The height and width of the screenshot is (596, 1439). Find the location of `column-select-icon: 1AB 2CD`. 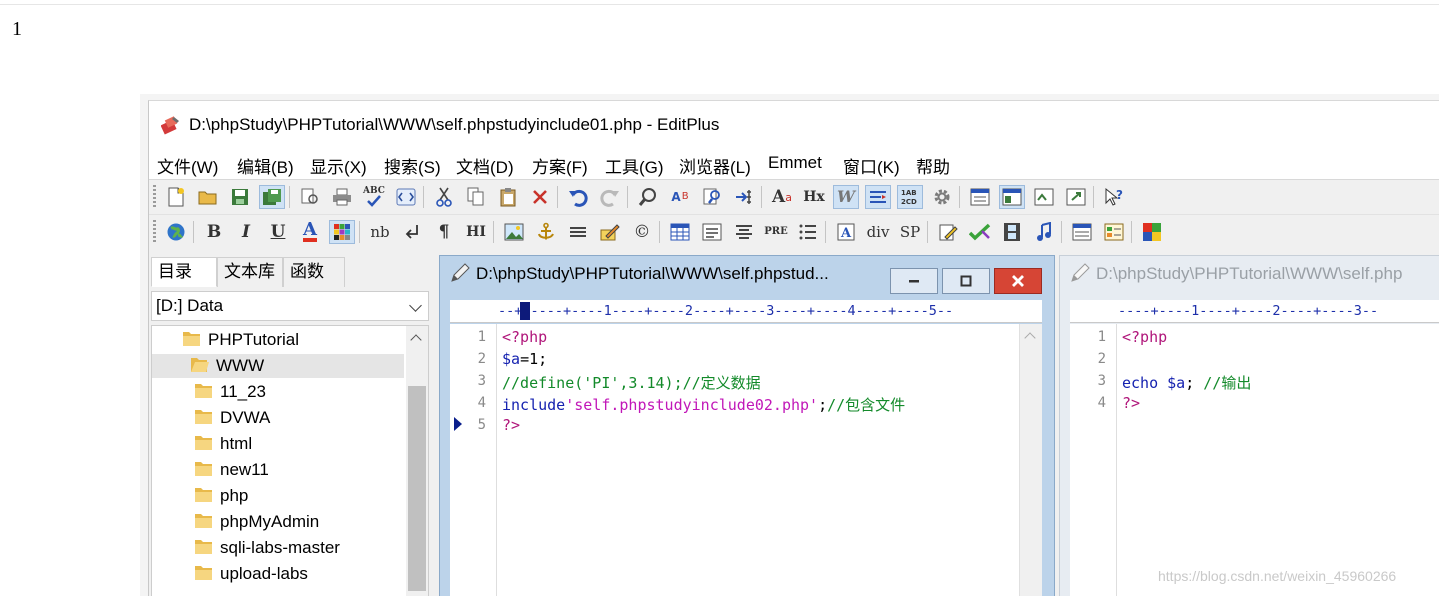

column-select-icon: 1AB 2CD is located at coordinates (910, 197).